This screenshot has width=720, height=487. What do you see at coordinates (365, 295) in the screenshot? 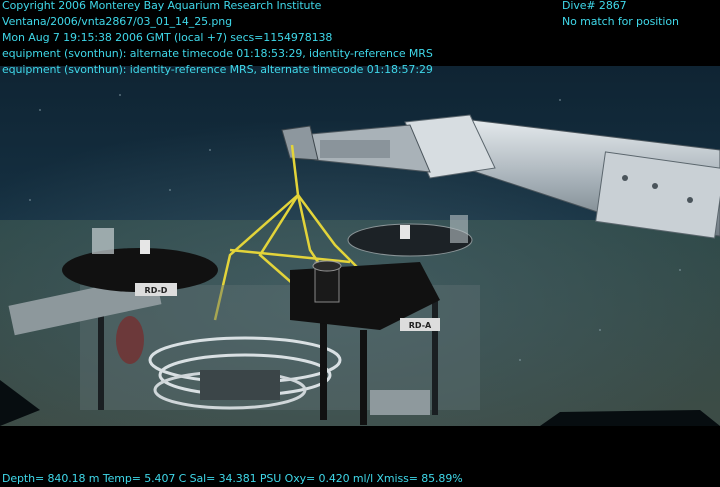
I see `right-plate: RD-A` at bounding box center [365, 295].